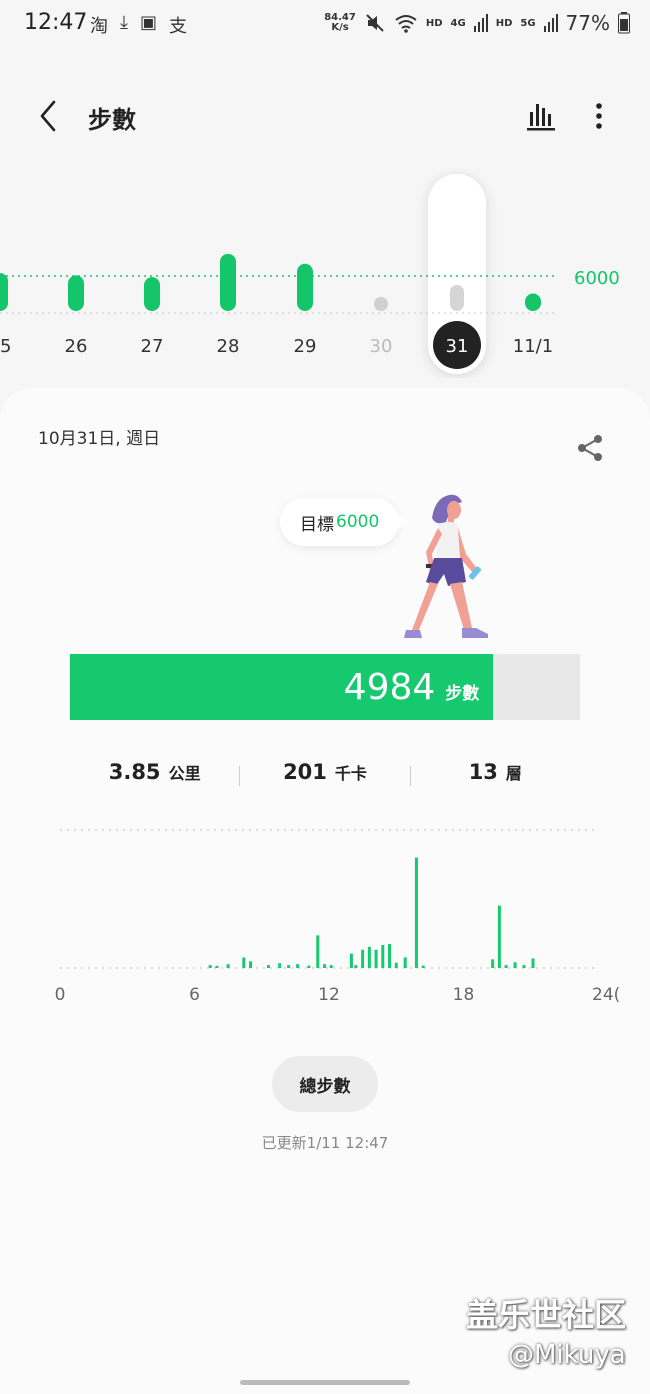  I want to click on download-icon: ⤓, so click(124, 22).